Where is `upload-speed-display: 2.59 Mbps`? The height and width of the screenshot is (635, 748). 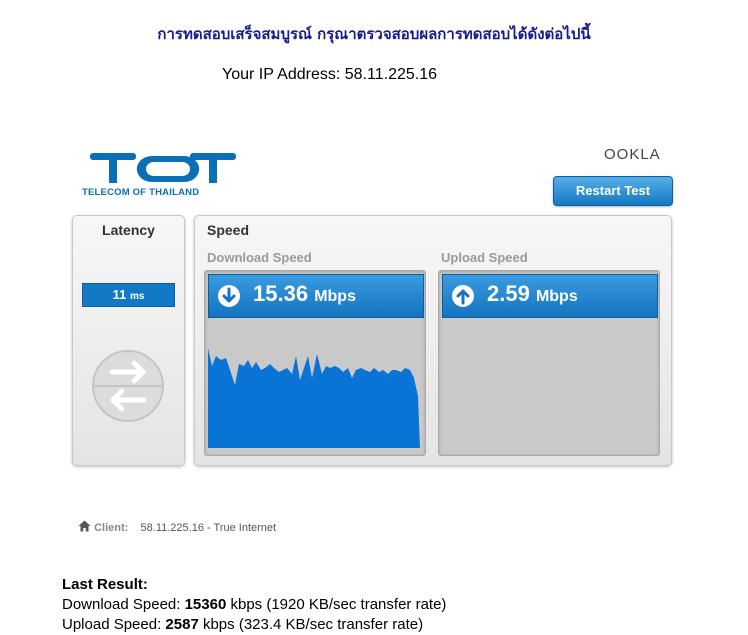
upload-speed-display: 2.59 Mbps is located at coordinates (550, 296).